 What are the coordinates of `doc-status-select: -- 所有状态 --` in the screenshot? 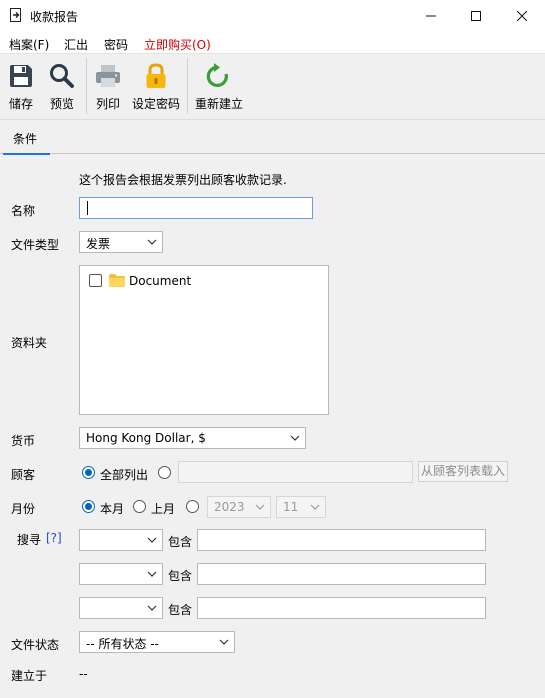 It's located at (157, 642).